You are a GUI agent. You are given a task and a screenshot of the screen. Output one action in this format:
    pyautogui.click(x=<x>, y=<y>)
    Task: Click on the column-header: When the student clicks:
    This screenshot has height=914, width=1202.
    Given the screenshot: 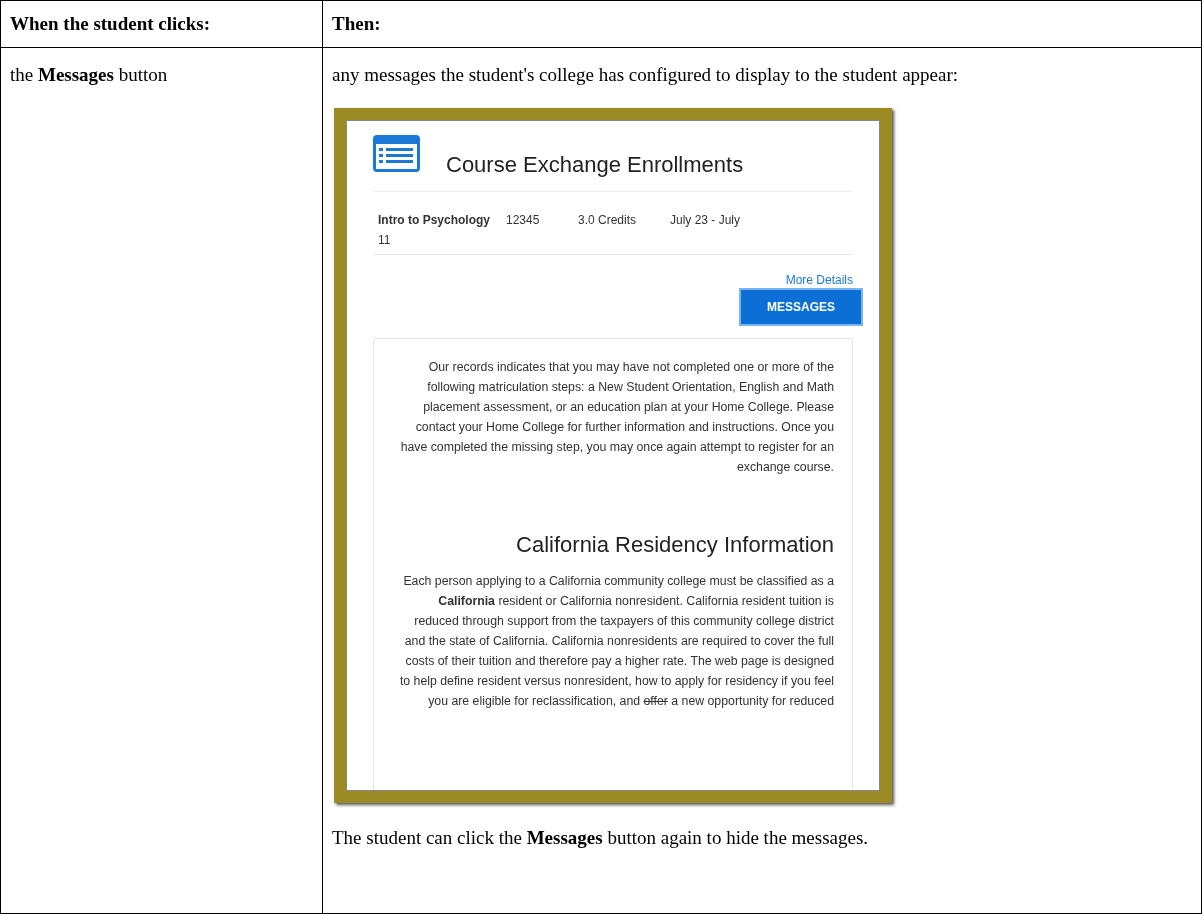 What is the action you would take?
    pyautogui.click(x=110, y=23)
    